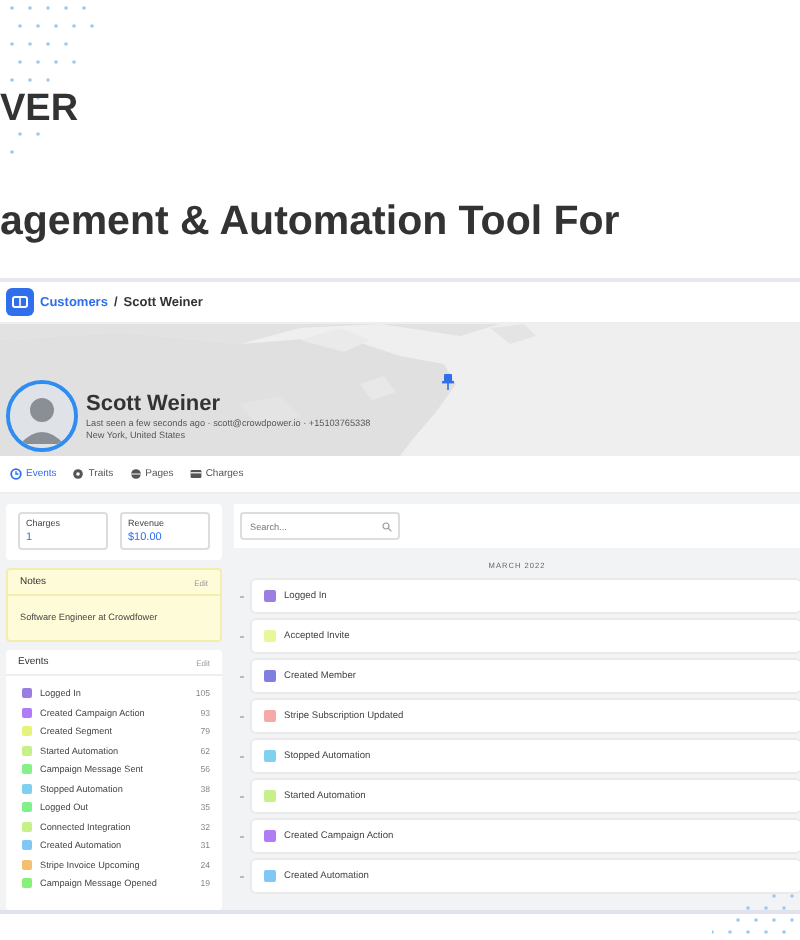 The image size is (800, 940). What do you see at coordinates (310, 221) in the screenshot?
I see `headline: agement & Automation Tool For` at bounding box center [310, 221].